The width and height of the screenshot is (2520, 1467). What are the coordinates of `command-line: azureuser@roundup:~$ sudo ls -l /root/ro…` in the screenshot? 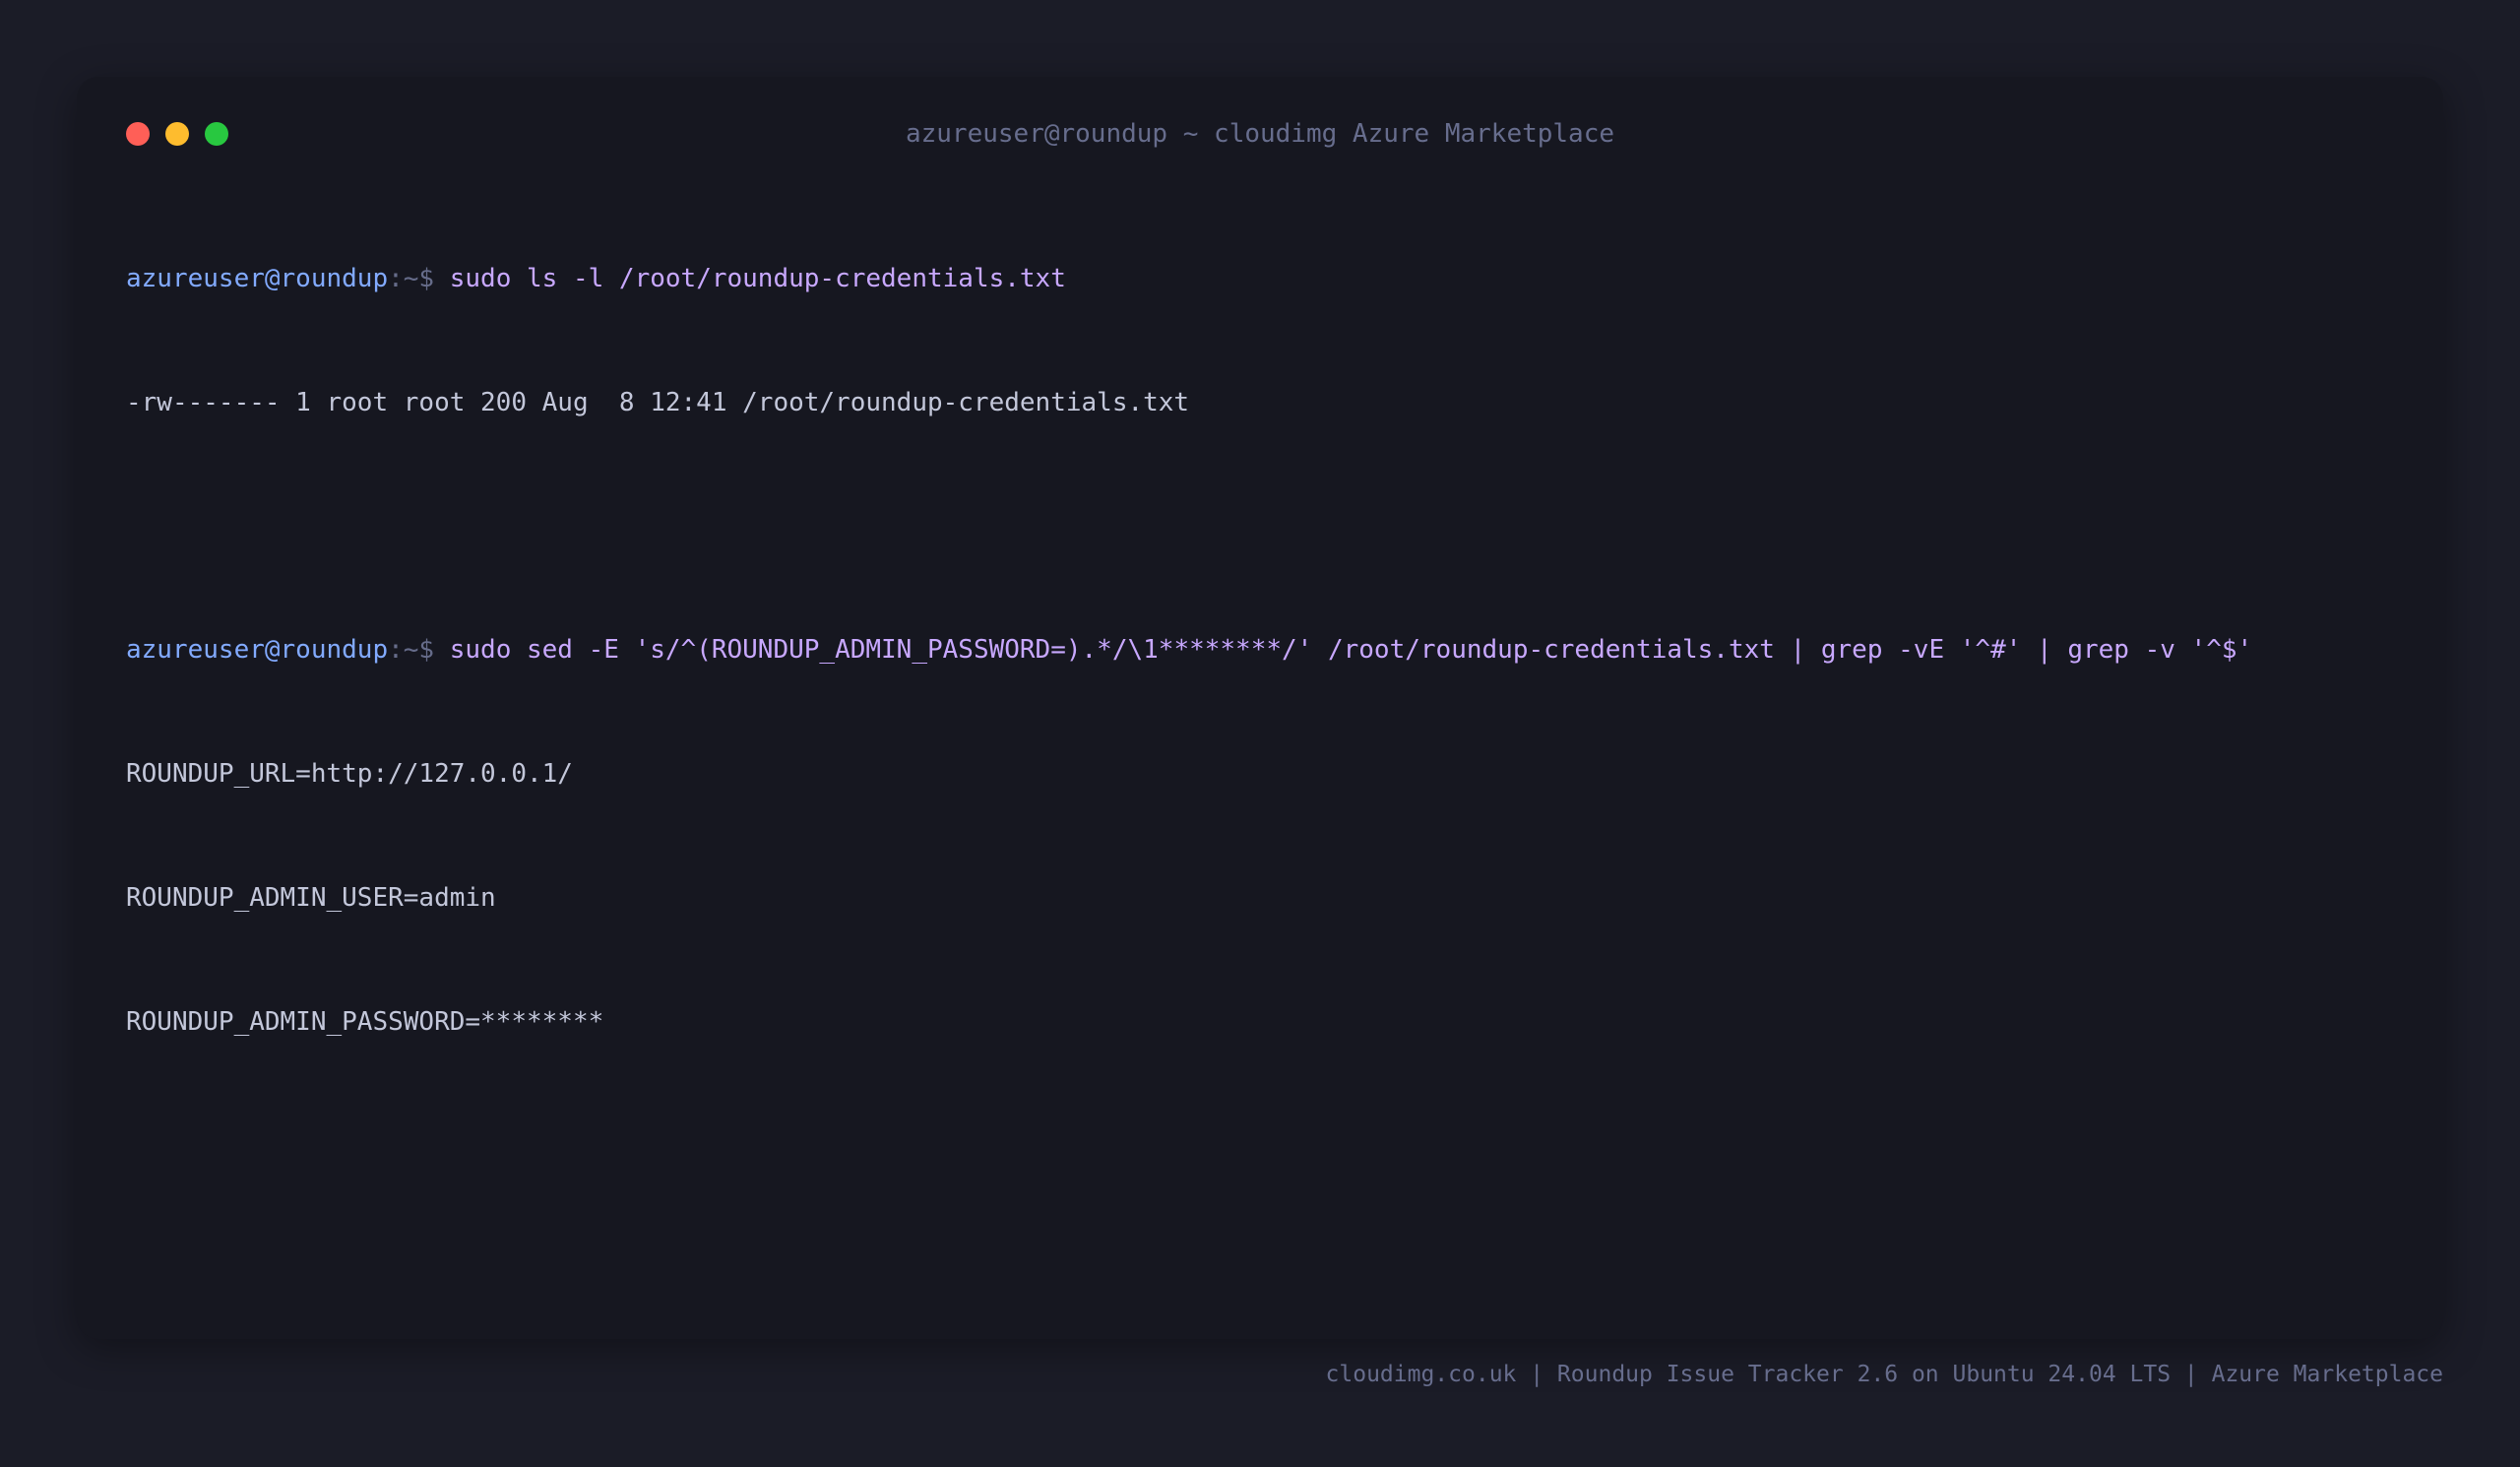 It's located at (1265, 278).